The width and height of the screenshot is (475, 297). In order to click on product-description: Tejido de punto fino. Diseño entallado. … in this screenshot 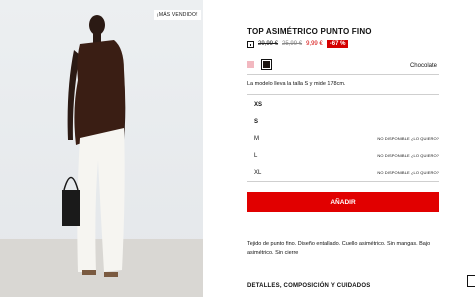, I will do `click(339, 248)`.